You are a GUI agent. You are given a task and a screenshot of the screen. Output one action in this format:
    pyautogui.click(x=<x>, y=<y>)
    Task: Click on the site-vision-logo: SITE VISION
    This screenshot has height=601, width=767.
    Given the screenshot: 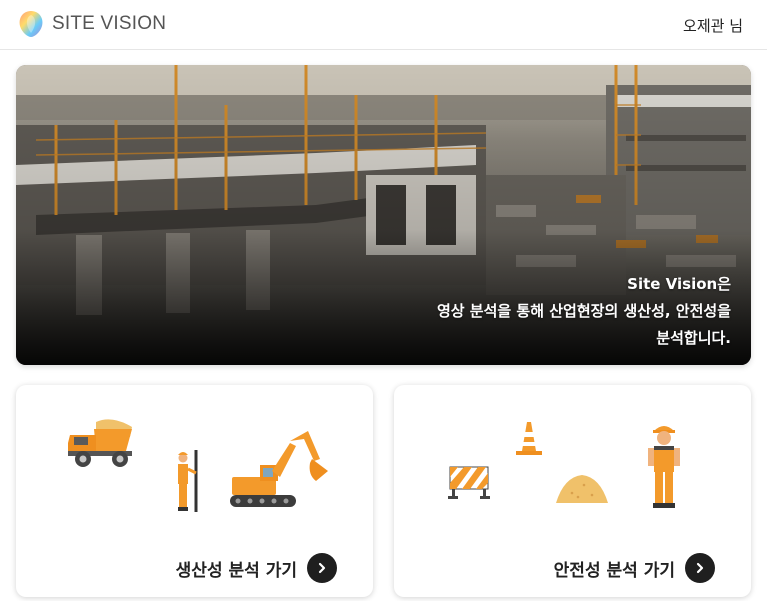 What is the action you would take?
    pyautogui.click(x=91, y=24)
    